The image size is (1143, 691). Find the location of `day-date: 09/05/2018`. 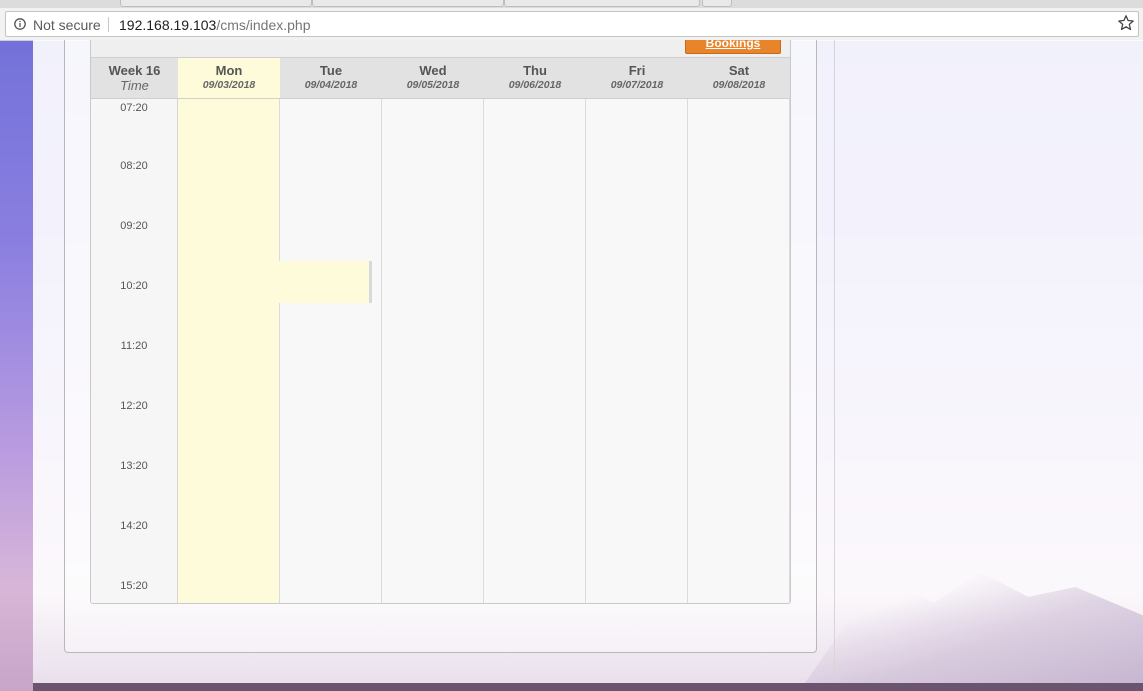

day-date: 09/05/2018 is located at coordinates (433, 85).